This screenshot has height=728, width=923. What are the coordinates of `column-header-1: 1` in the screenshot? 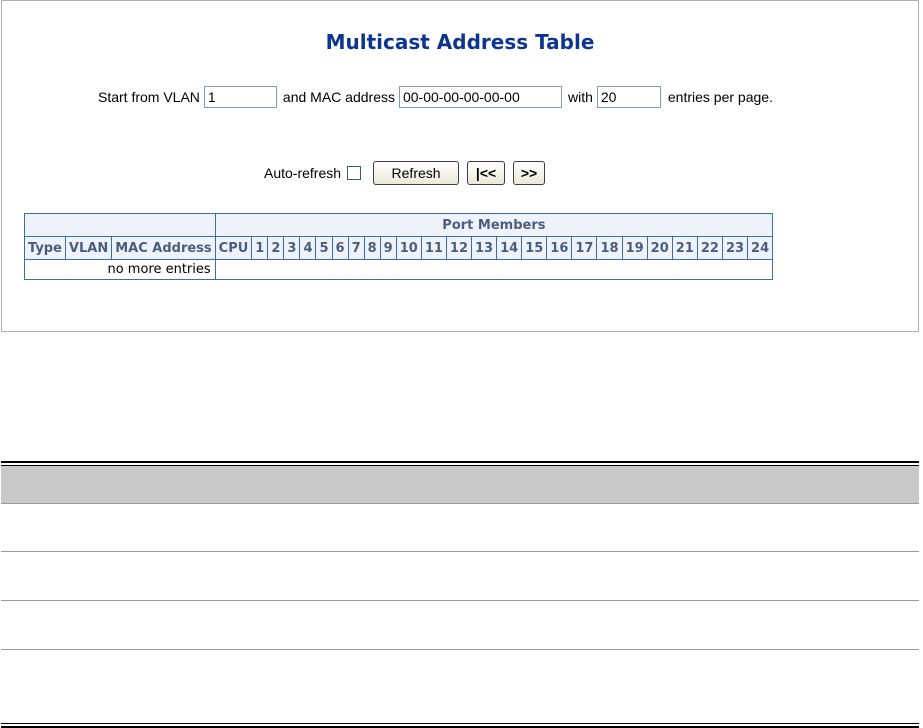 It's located at (260, 248).